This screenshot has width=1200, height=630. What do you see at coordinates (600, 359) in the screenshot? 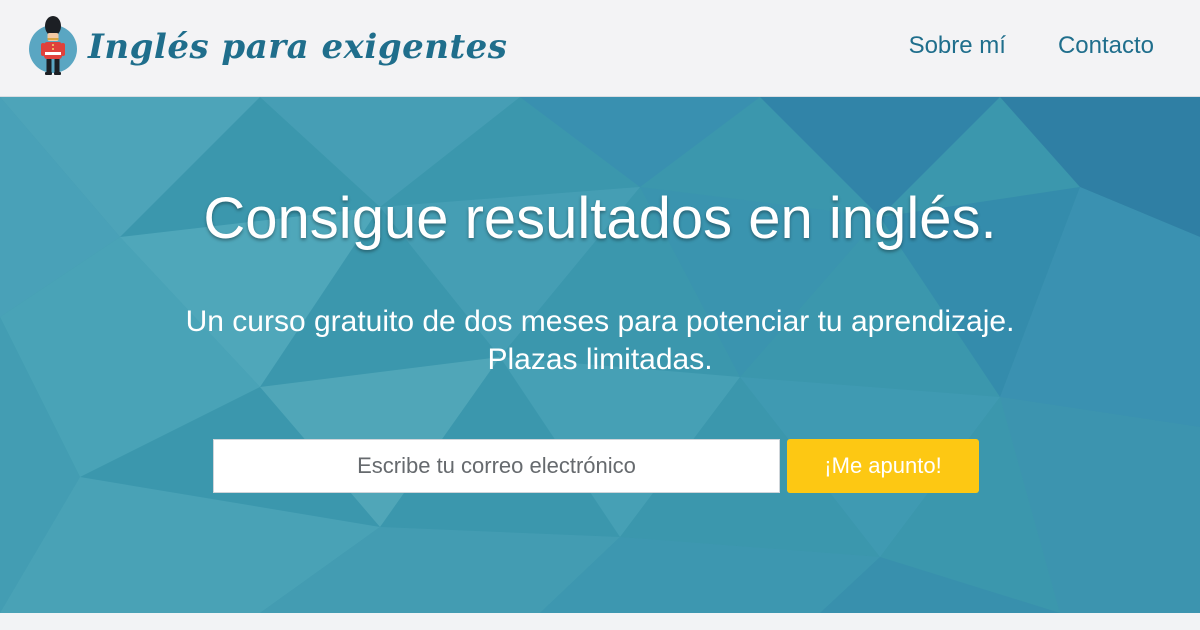
I see `hero-subtitle-line-2: Plazas limitadas.` at bounding box center [600, 359].